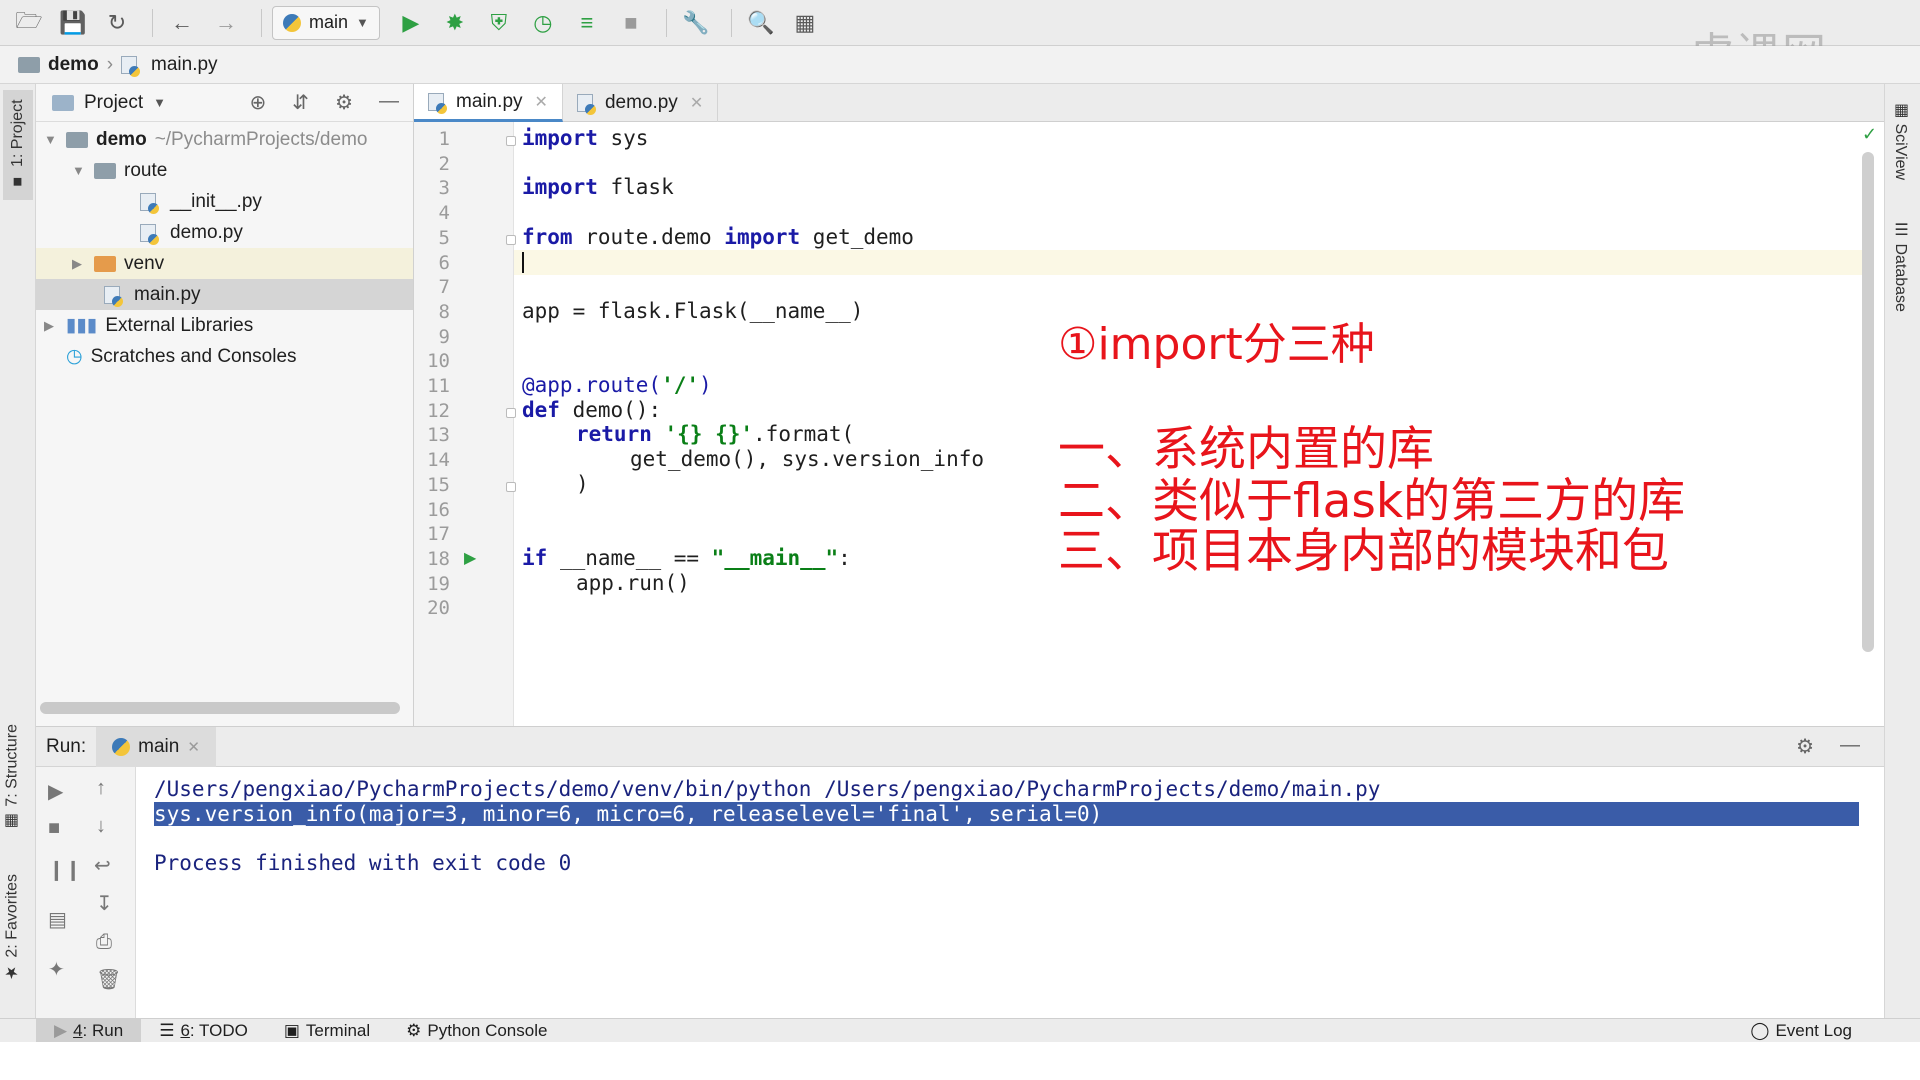 This screenshot has height=1080, width=1920. What do you see at coordinates (193, 356) in the screenshot?
I see `tree-item-label: Scratches and Consoles` at bounding box center [193, 356].